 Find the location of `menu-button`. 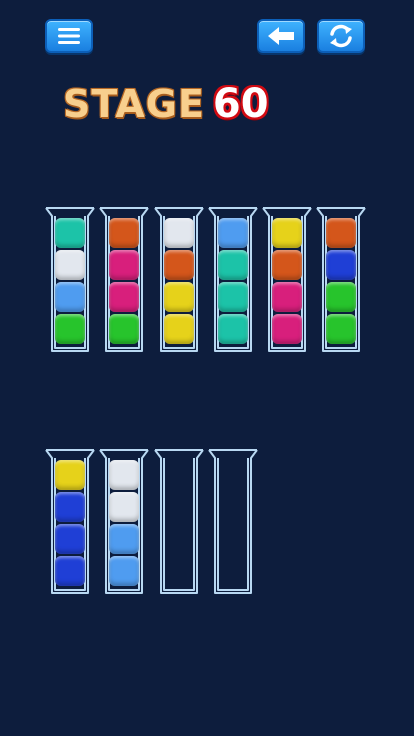

menu-button is located at coordinates (69, 36).